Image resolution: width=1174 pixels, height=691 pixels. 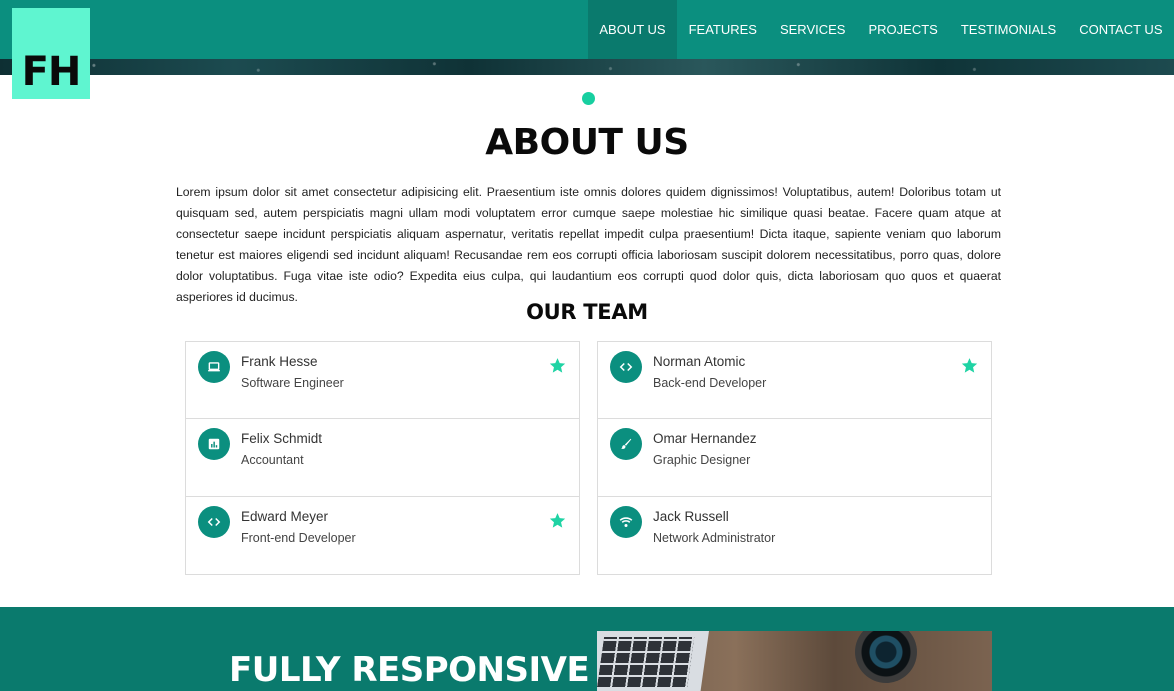 I want to click on member-role: Network Administrator, so click(x=714, y=537).